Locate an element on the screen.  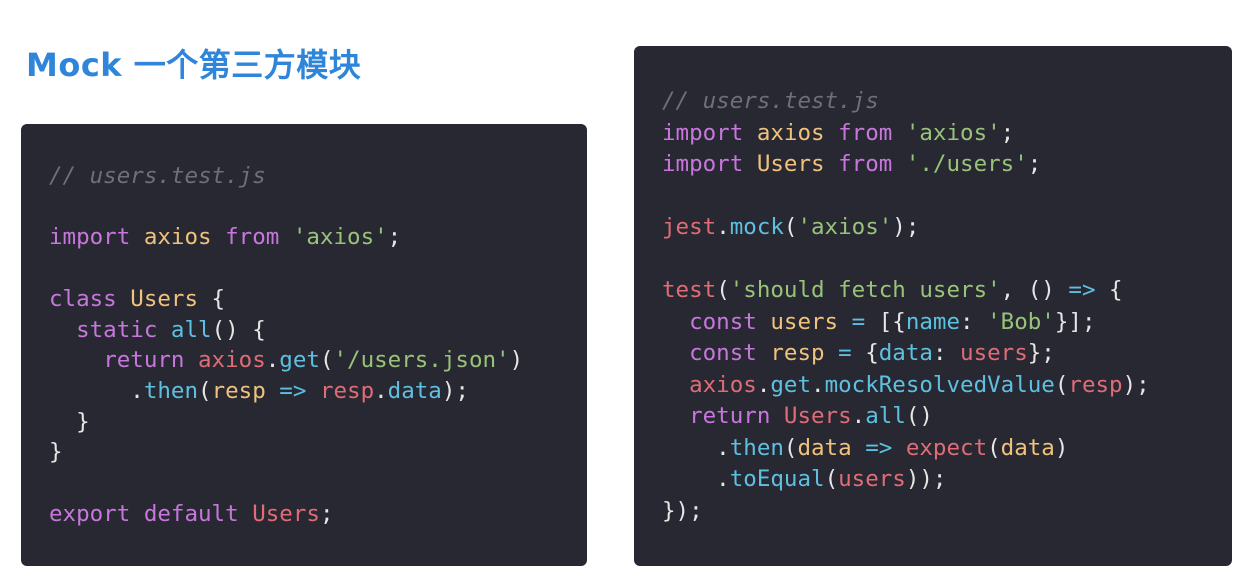
code-line: jest.mock('axios'); is located at coordinates (906, 228).